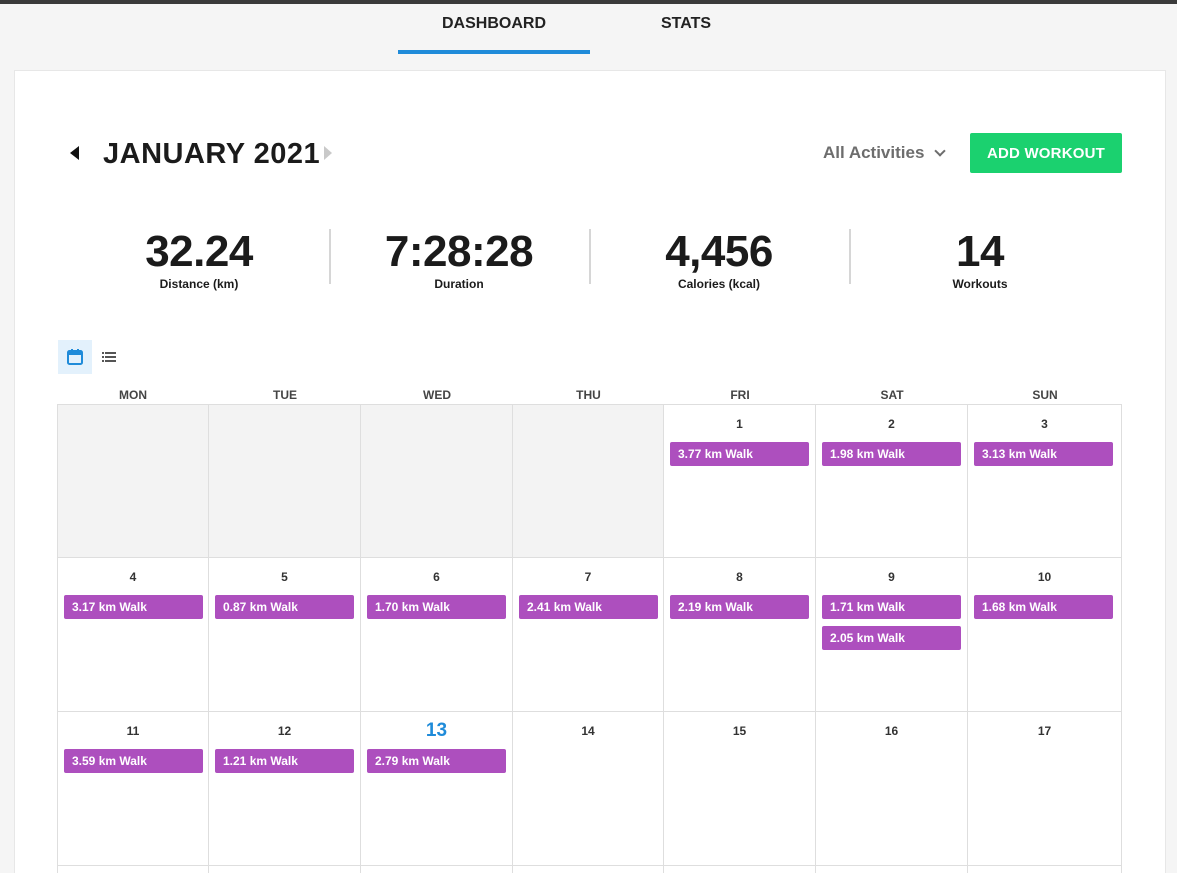 Image resolution: width=1177 pixels, height=873 pixels. I want to click on tab-bar: DASHBOARD STATS, so click(588, 29).